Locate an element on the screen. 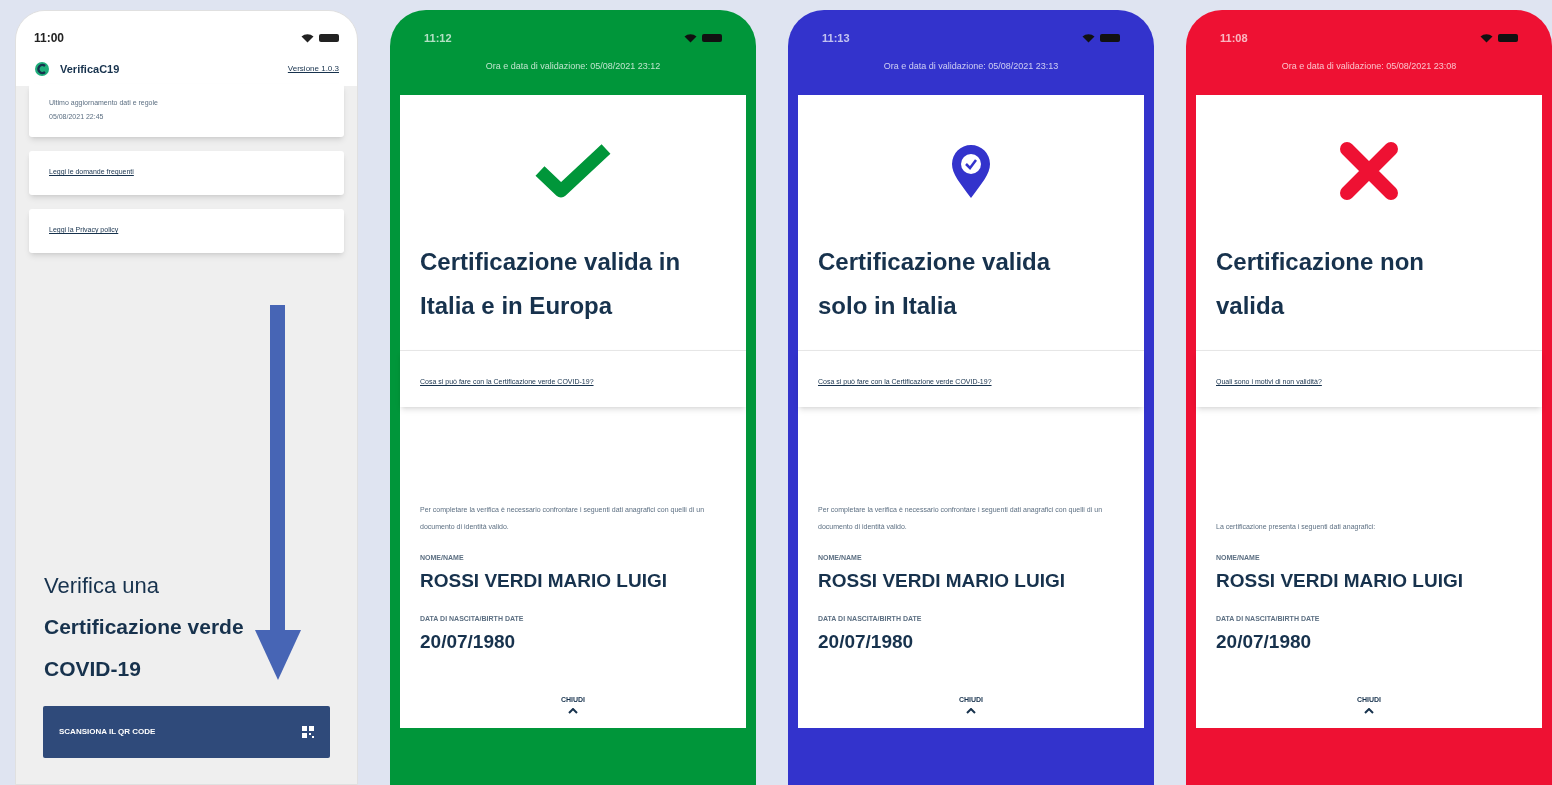 The height and width of the screenshot is (785, 1552). result-title: Certificazione valida in Italia e in Europa is located at coordinates (550, 284).